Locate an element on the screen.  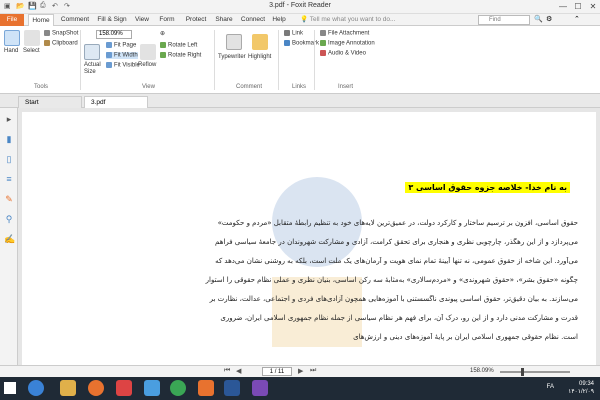
audio-video-button: Audio & Video is located at coordinates (343, 53).